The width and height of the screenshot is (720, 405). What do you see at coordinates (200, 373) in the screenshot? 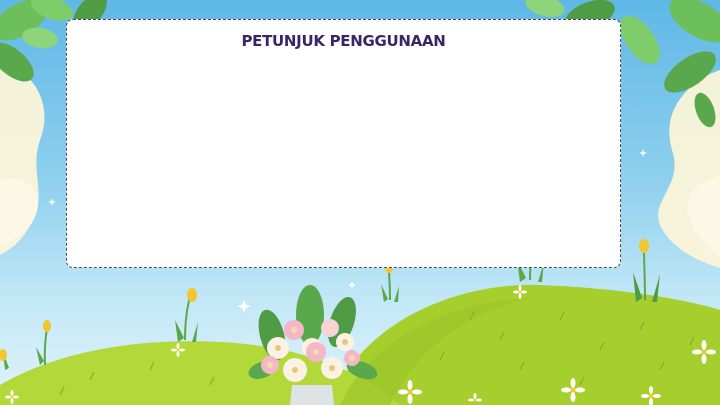
I see `hill-front` at bounding box center [200, 373].